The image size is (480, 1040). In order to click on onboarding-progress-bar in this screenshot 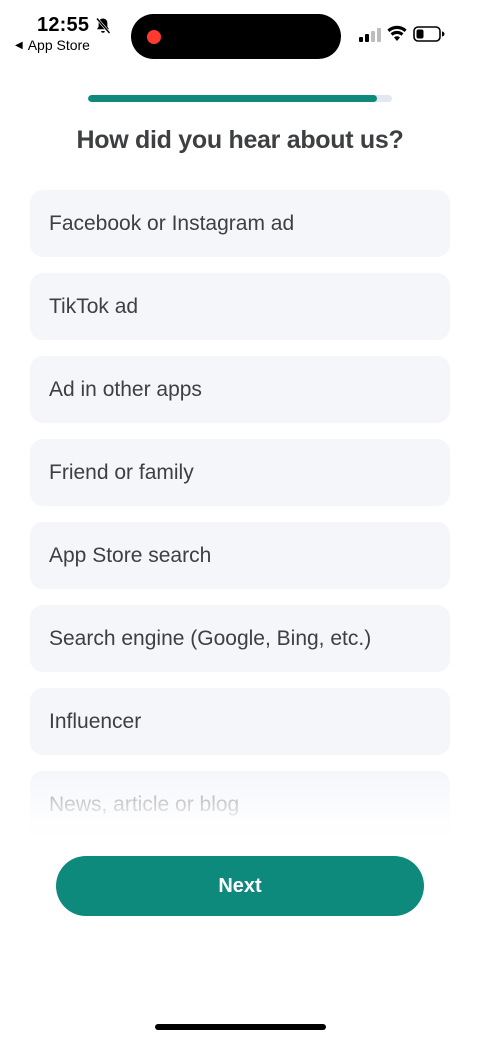, I will do `click(240, 98)`.